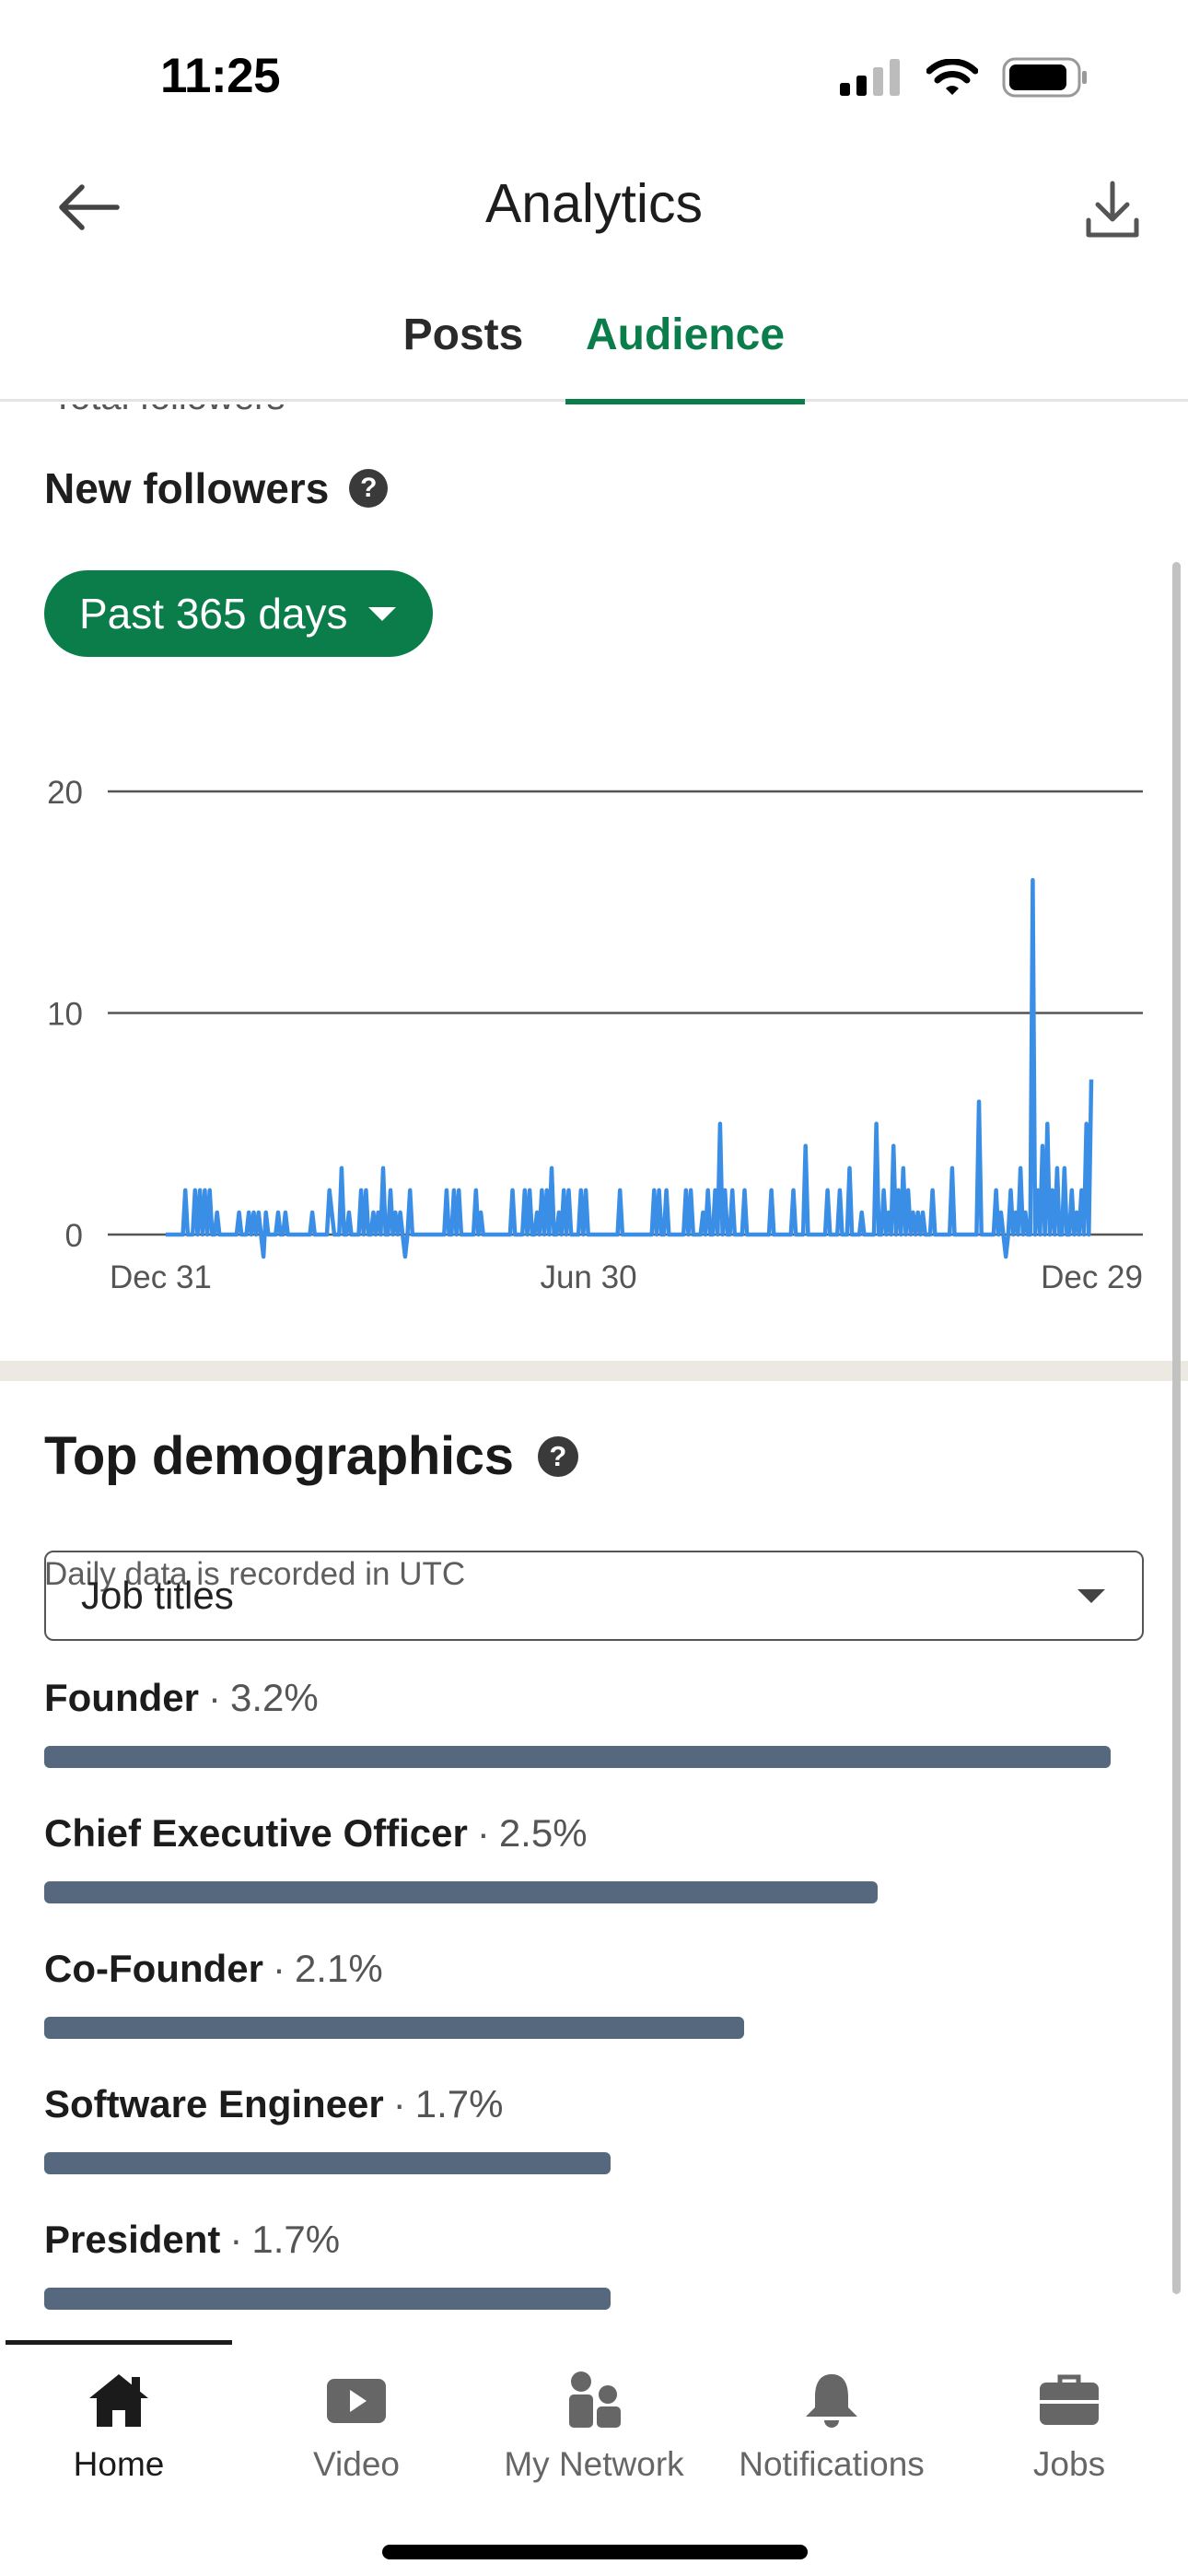  Describe the element at coordinates (338, 1968) in the screenshot. I see `demographic-percent: 2.1%` at that location.